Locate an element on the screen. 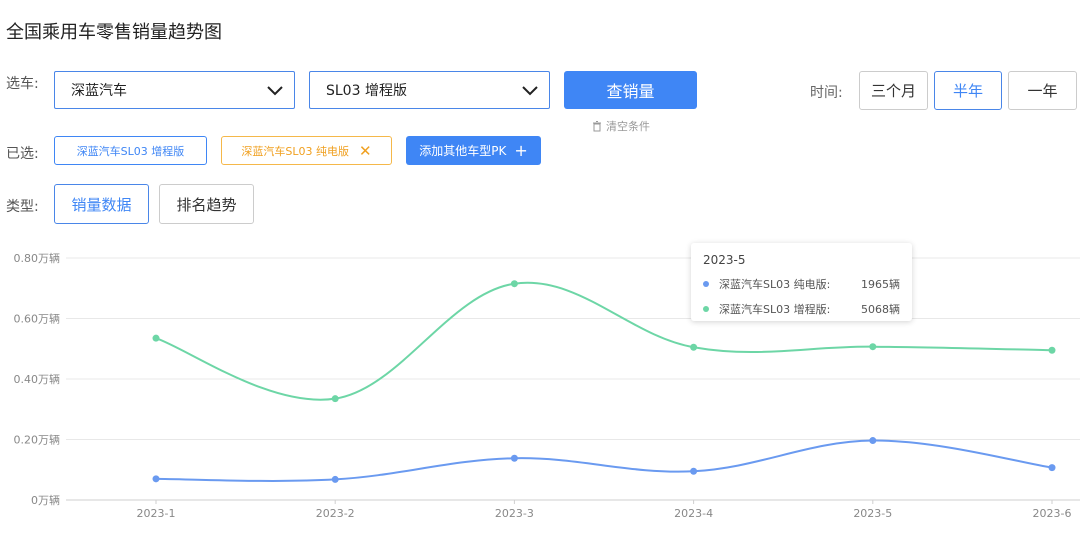 The height and width of the screenshot is (533, 1080). tooltip-title: 2023-5 is located at coordinates (724, 260).